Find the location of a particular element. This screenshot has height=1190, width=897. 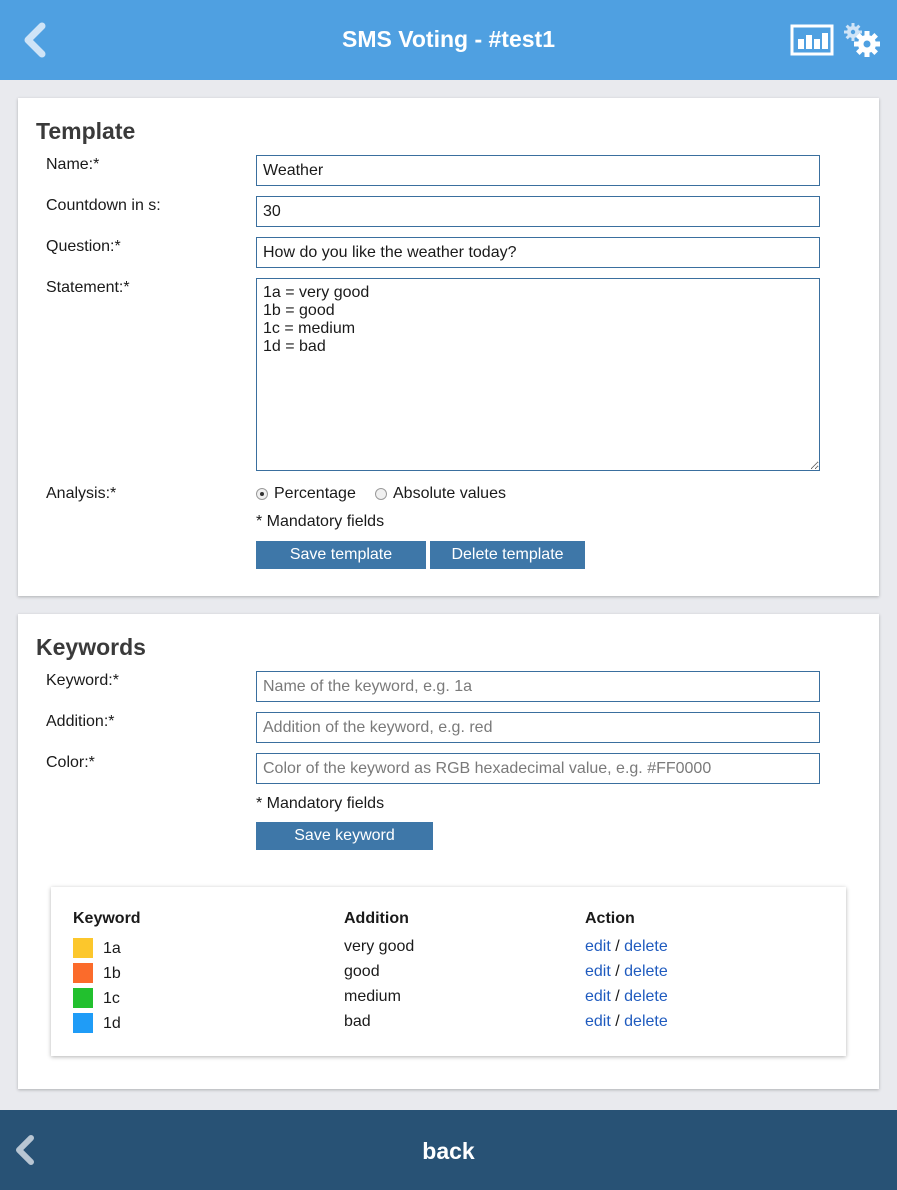

row-addition: very good is located at coordinates (379, 946).